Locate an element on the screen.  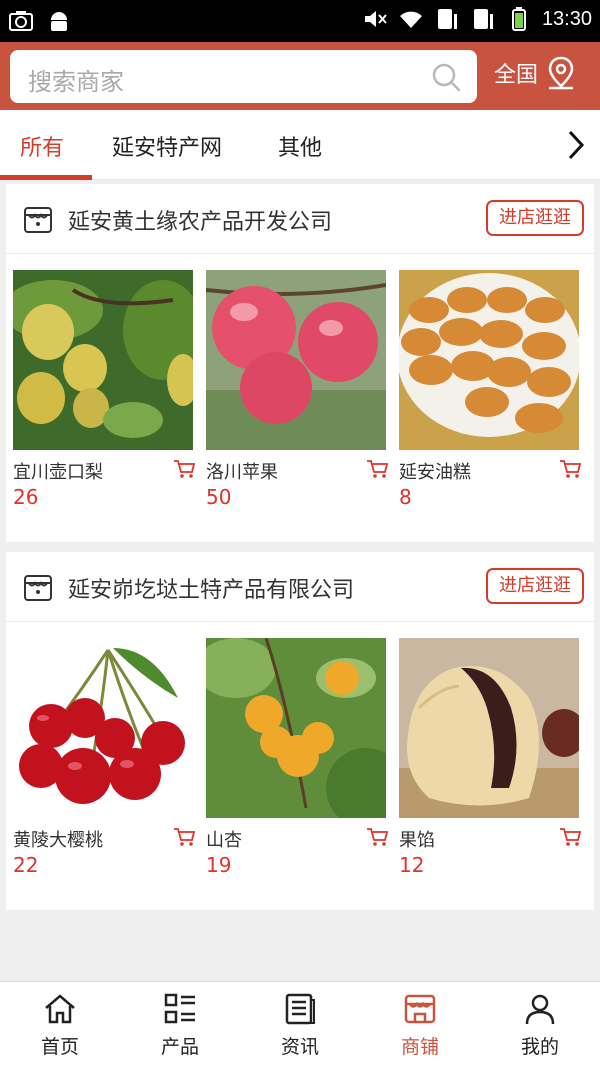
android-icon is located at coordinates (59, 21).